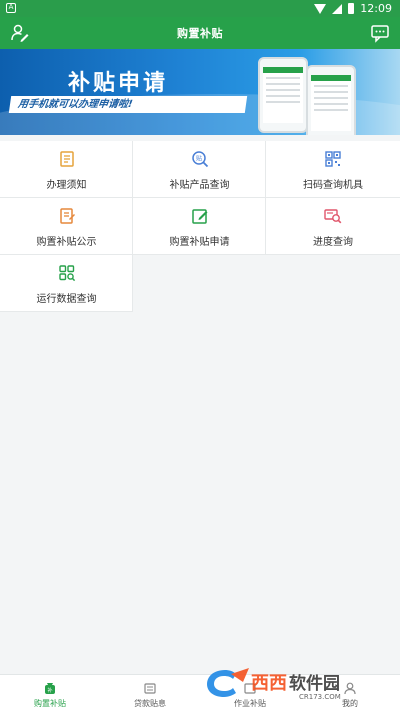 This screenshot has height=711, width=400. I want to click on site-watermark-logo: 西西 软件园 CR173.COM, so click(274, 684).